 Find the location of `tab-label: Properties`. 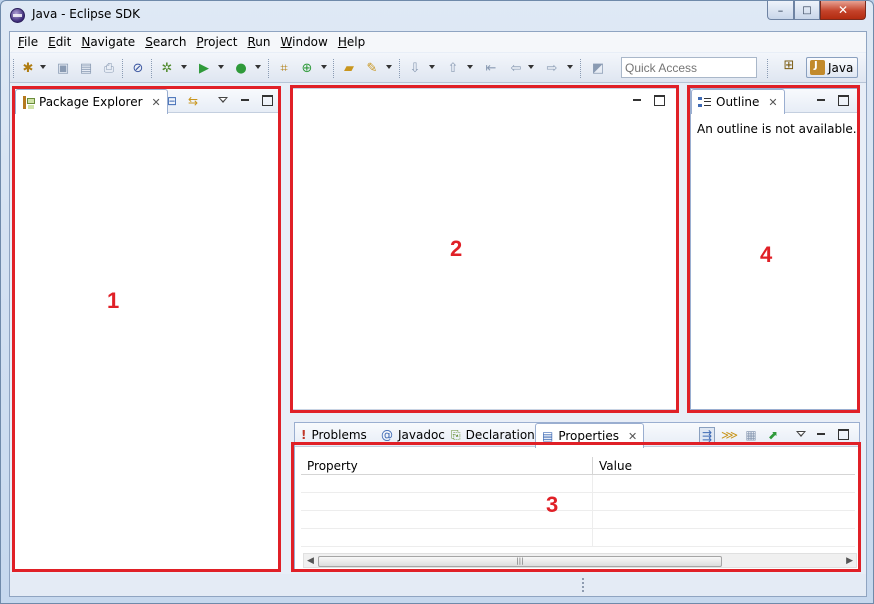

tab-label: Properties is located at coordinates (588, 436).